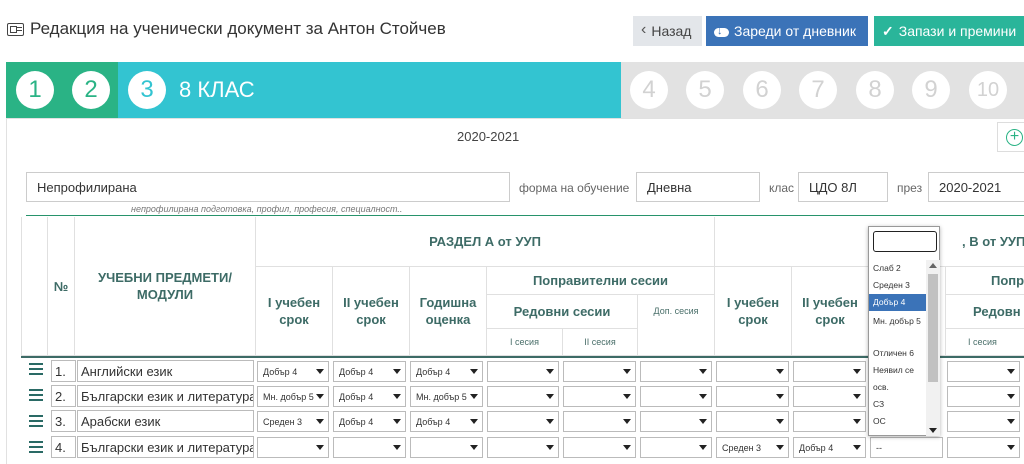 The height and width of the screenshot is (464, 1024). I want to click on year-label: през, so click(910, 188).